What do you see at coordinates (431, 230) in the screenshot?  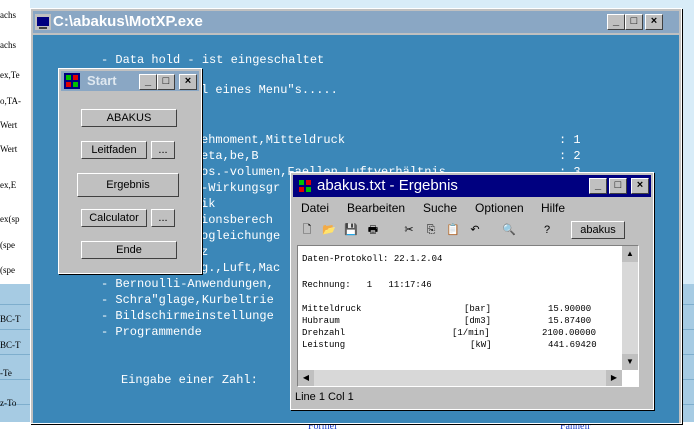 I see `copy-icon: ⎘` at bounding box center [431, 230].